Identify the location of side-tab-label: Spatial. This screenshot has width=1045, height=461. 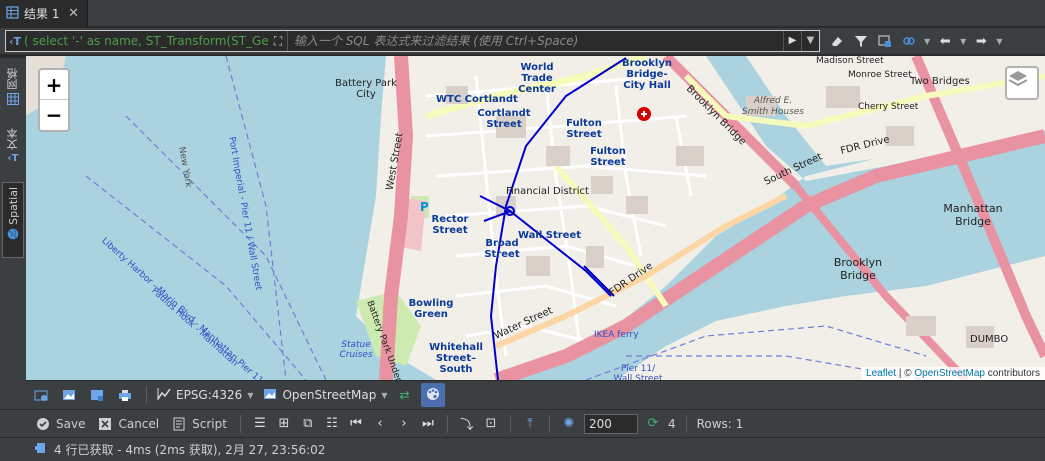
(13, 206).